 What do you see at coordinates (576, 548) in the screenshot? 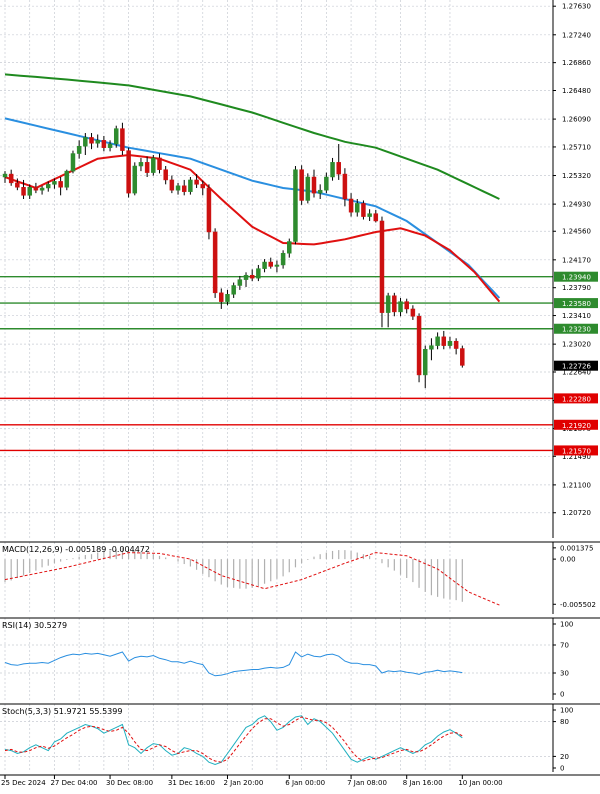
I see `macd-tick-label: 0.001375` at bounding box center [576, 548].